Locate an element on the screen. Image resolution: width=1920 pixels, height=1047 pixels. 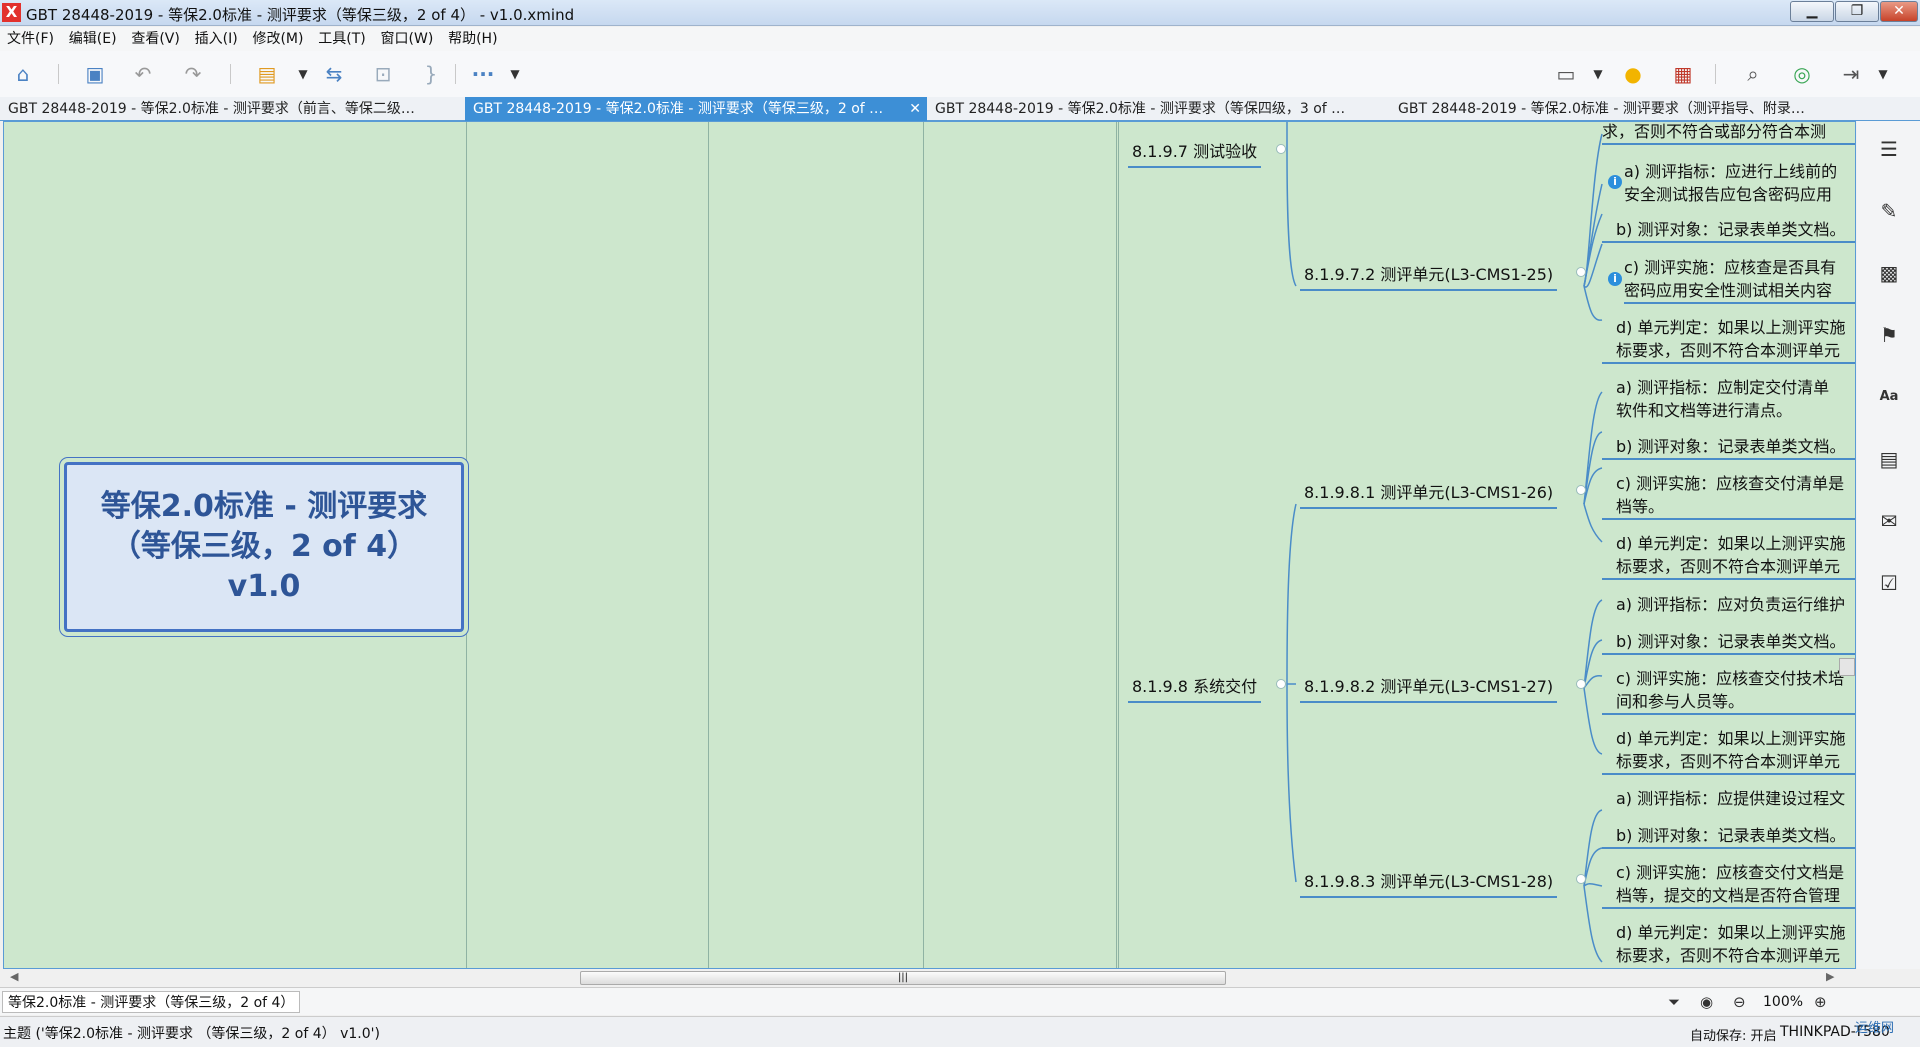
comments-icon: ✉ is located at coordinates (1889, 521).